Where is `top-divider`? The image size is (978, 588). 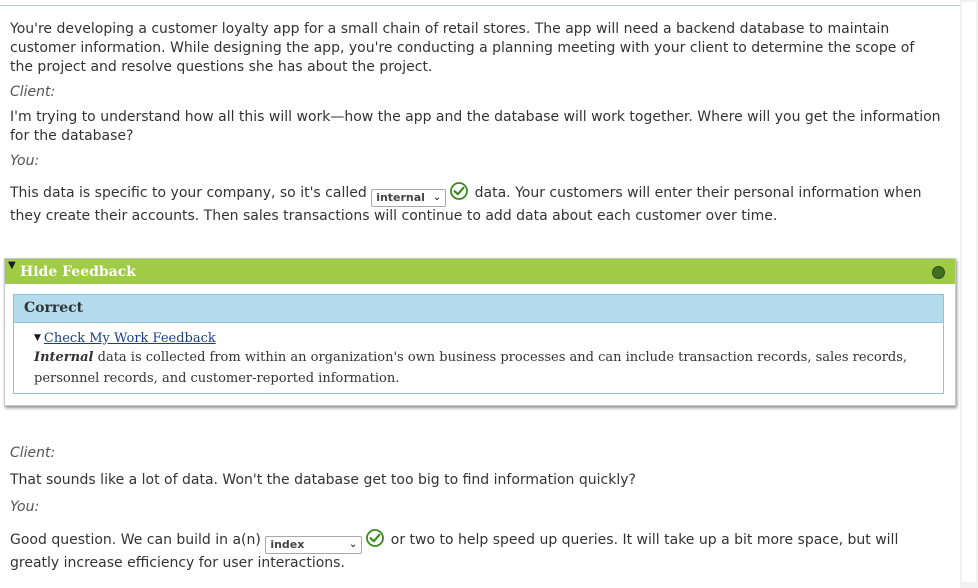
top-divider is located at coordinates (480, 5).